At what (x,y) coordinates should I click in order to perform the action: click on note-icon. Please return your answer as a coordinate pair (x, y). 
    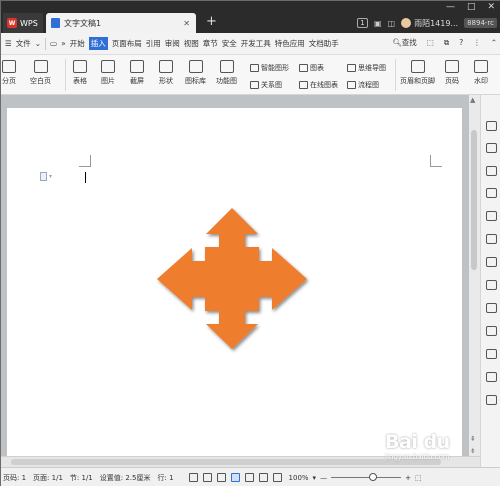
    Looking at the image, I should click on (491, 400).